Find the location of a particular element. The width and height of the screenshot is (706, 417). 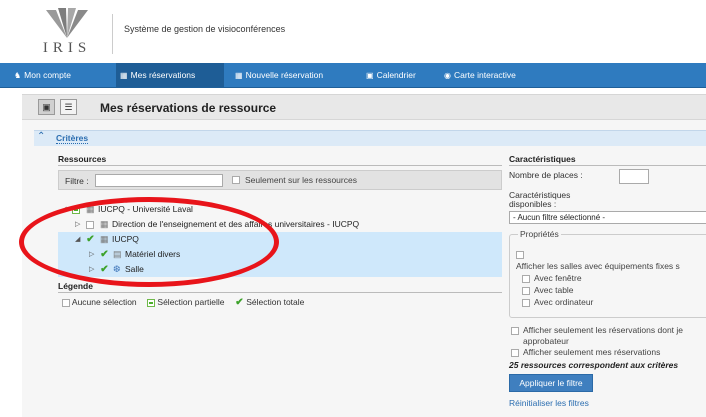

logo-fan-icon is located at coordinates (67, 23).